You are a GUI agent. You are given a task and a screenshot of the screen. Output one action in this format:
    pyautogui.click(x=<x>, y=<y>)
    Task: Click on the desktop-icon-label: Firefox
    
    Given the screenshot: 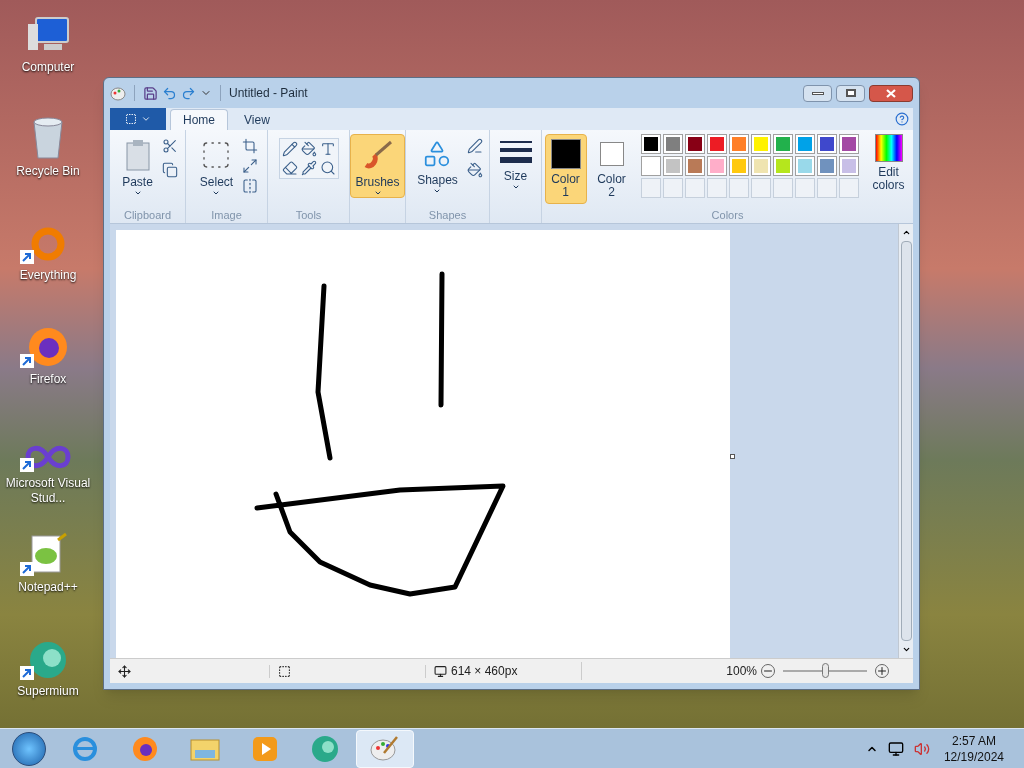 What is the action you would take?
    pyautogui.click(x=48, y=379)
    